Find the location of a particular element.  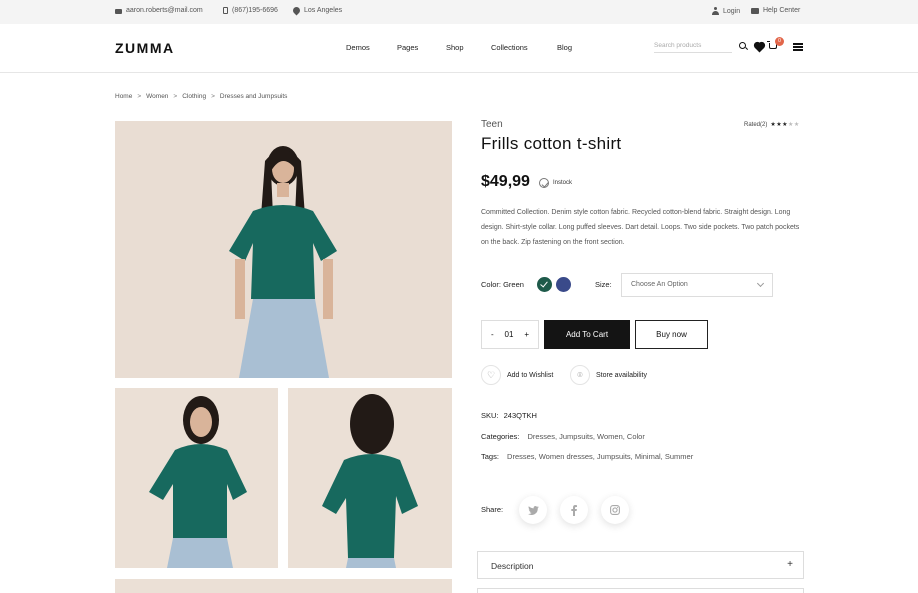

location-pin-icon is located at coordinates (296, 10).